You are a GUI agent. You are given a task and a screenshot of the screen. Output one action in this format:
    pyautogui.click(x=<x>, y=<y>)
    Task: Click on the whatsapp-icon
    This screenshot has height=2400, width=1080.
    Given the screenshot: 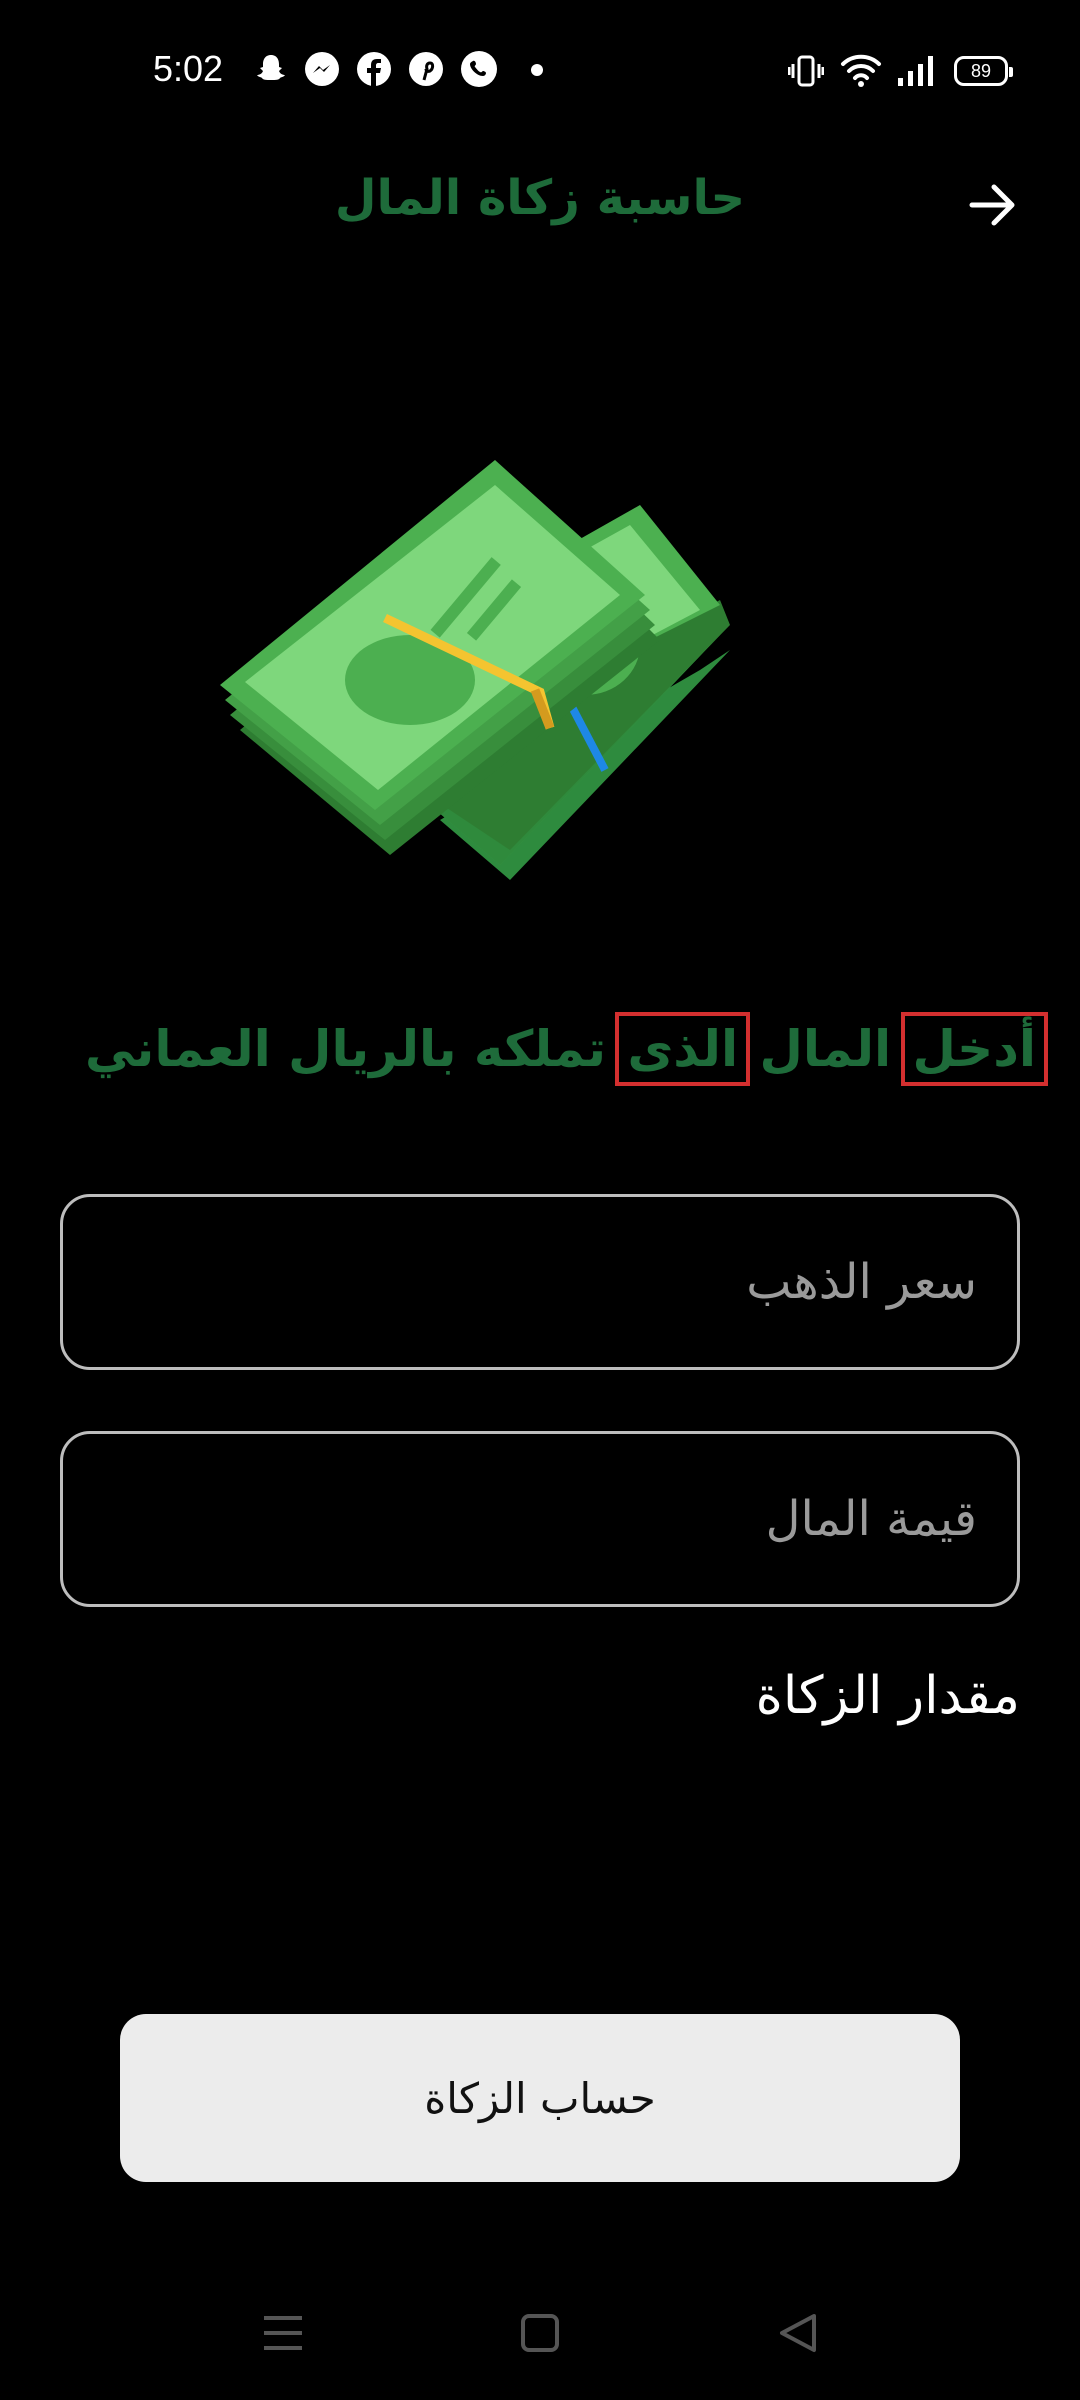 What is the action you would take?
    pyautogui.click(x=479, y=69)
    